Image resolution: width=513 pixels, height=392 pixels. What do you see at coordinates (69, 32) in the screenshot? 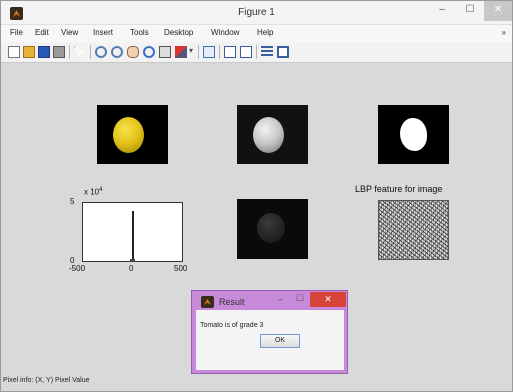
I see `menu-view: View` at bounding box center [69, 32].